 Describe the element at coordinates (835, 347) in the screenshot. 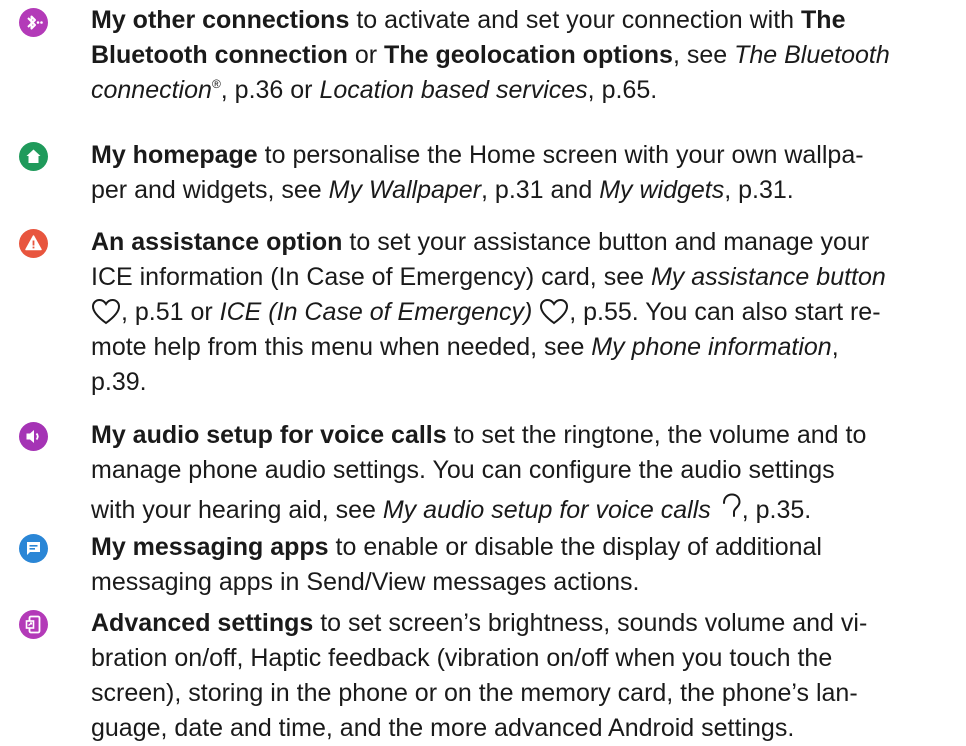

I see `text-run: ,` at that location.